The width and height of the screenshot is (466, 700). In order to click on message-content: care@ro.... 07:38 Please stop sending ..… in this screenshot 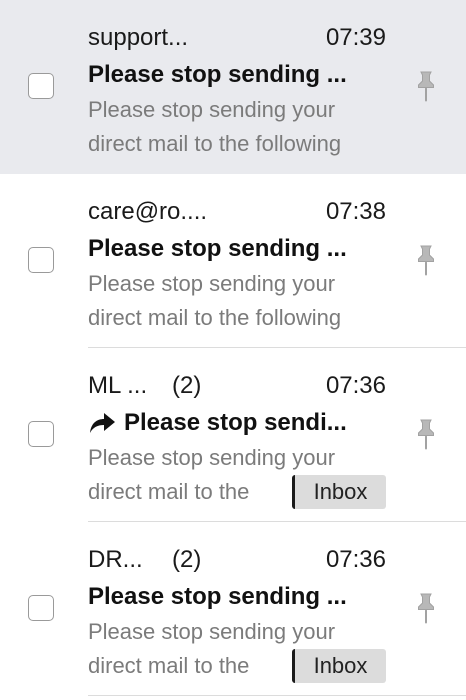, I will do `click(237, 266)`.